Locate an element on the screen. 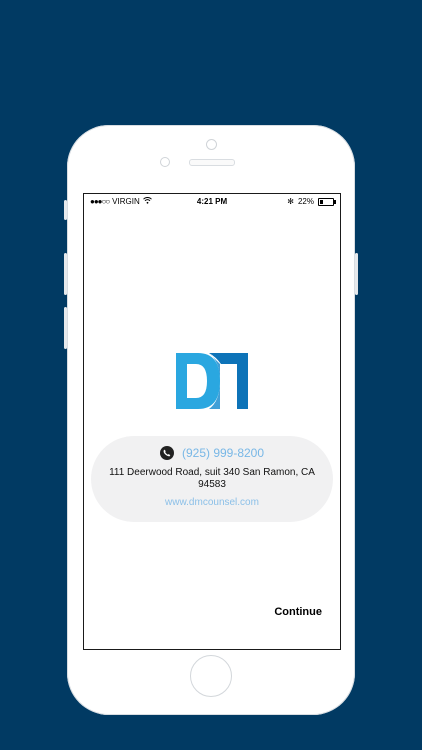 The height and width of the screenshot is (750, 422). phone-icon is located at coordinates (166, 453).